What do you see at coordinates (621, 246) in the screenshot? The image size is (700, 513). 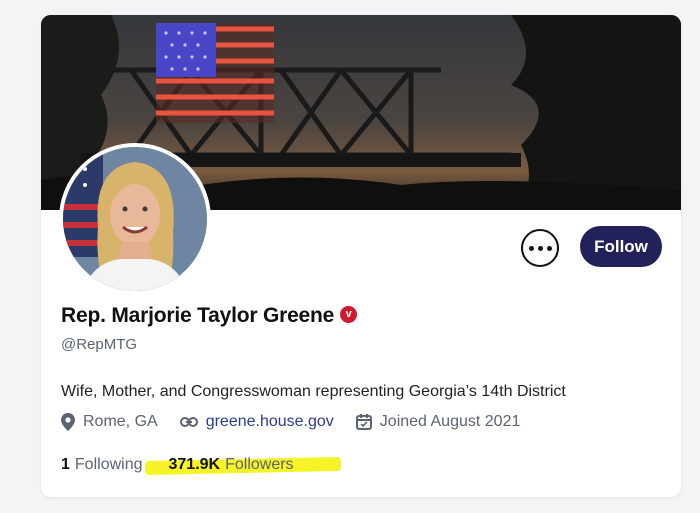 I see `follow-button: Follow` at bounding box center [621, 246].